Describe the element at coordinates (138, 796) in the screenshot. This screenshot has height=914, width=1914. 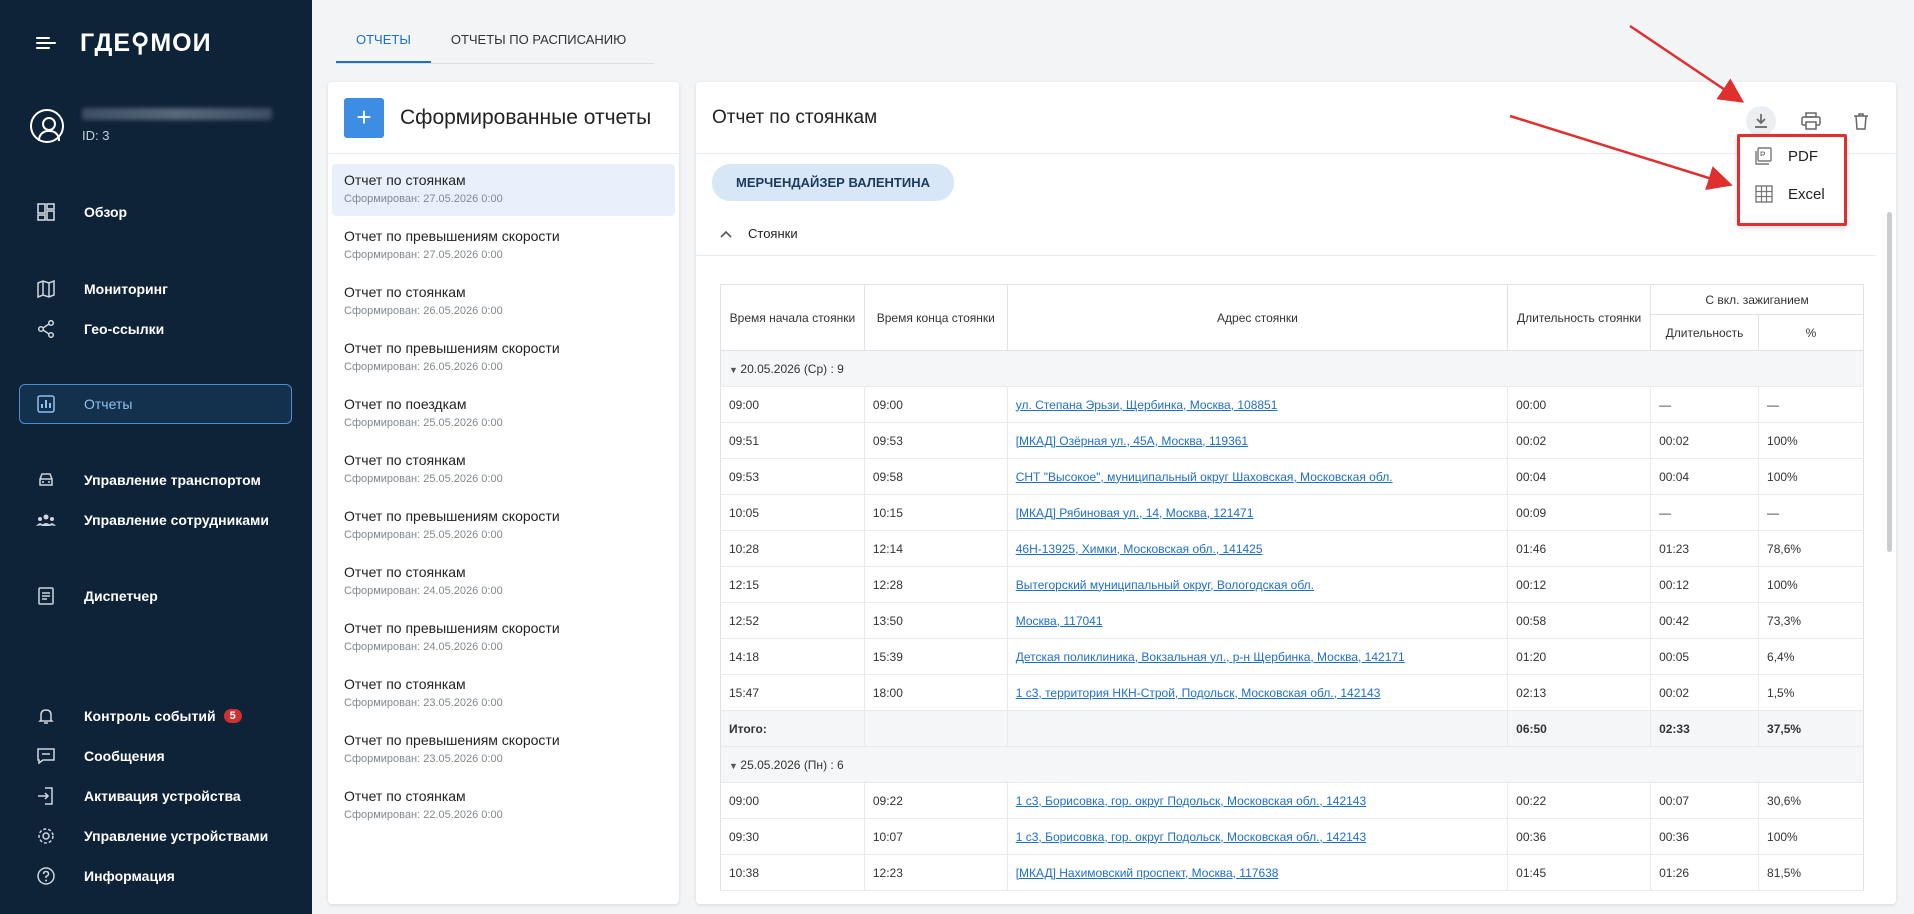
I see `sidebar-item-activation: Активация устройства` at that location.